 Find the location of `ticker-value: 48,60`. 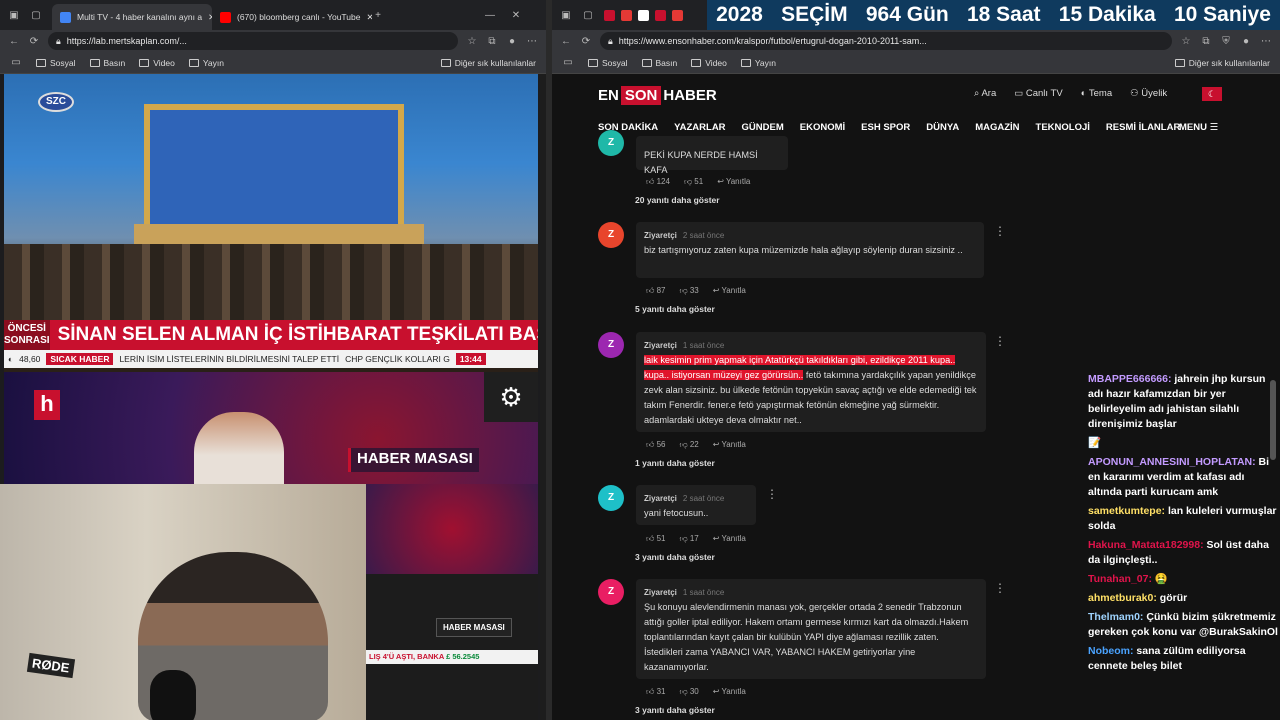

ticker-value: 48,60 is located at coordinates (30, 359).